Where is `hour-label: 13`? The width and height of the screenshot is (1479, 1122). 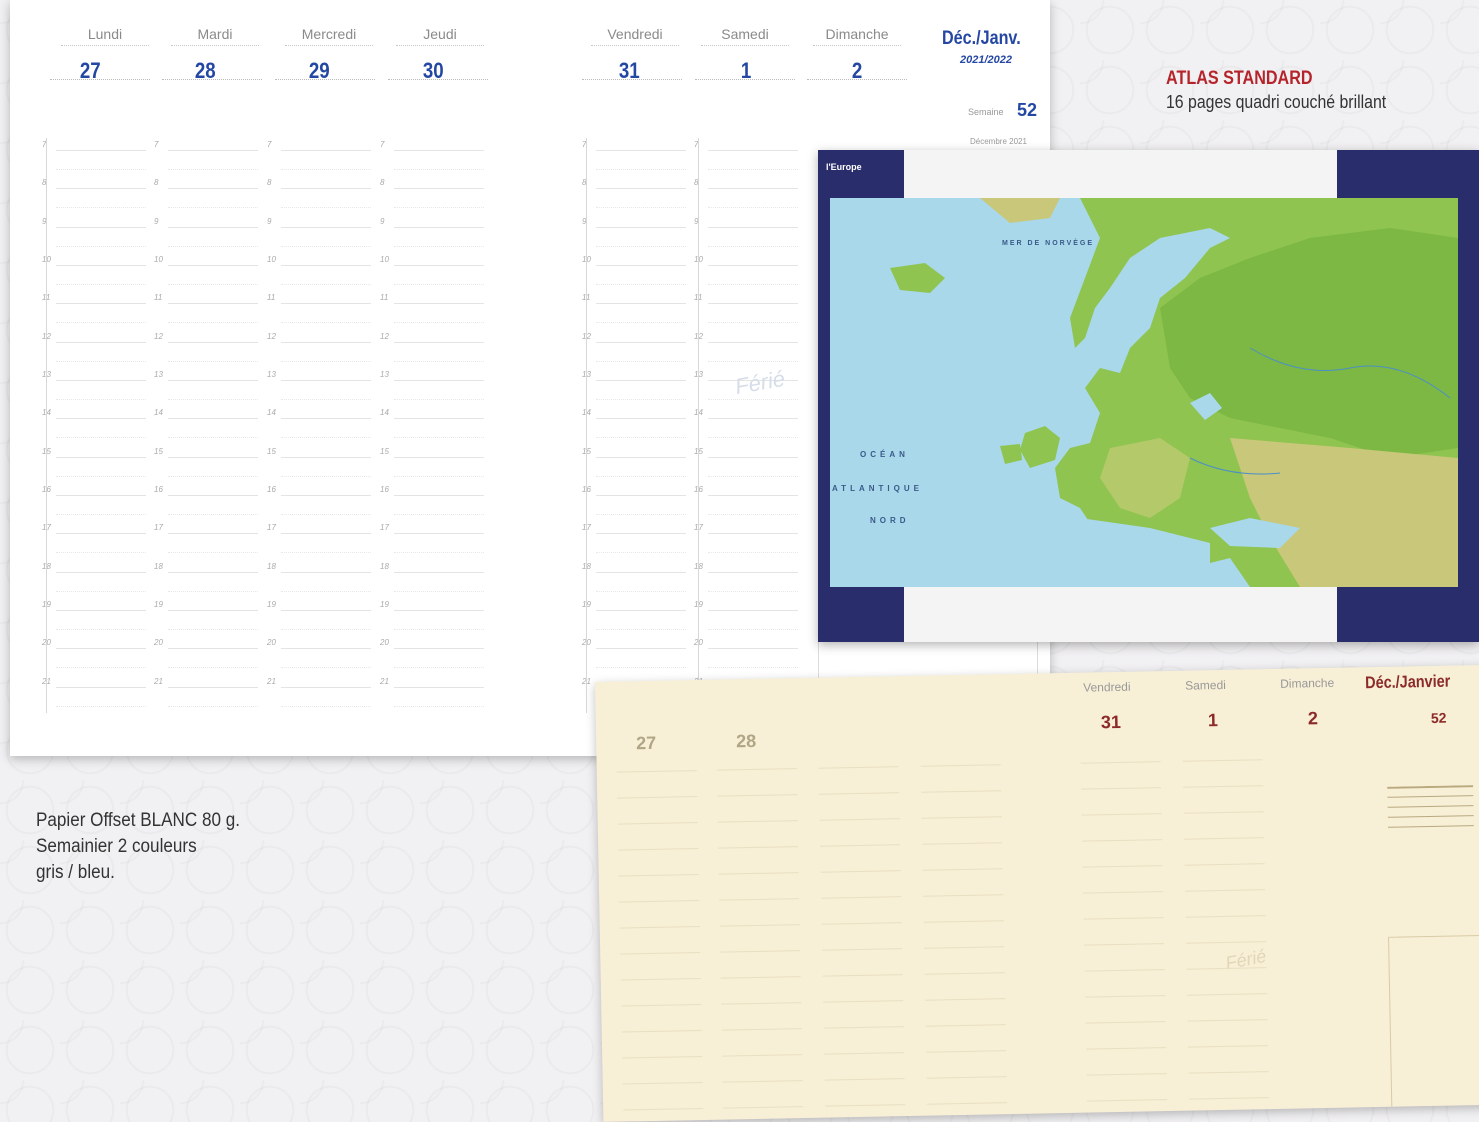 hour-label: 13 is located at coordinates (271, 374).